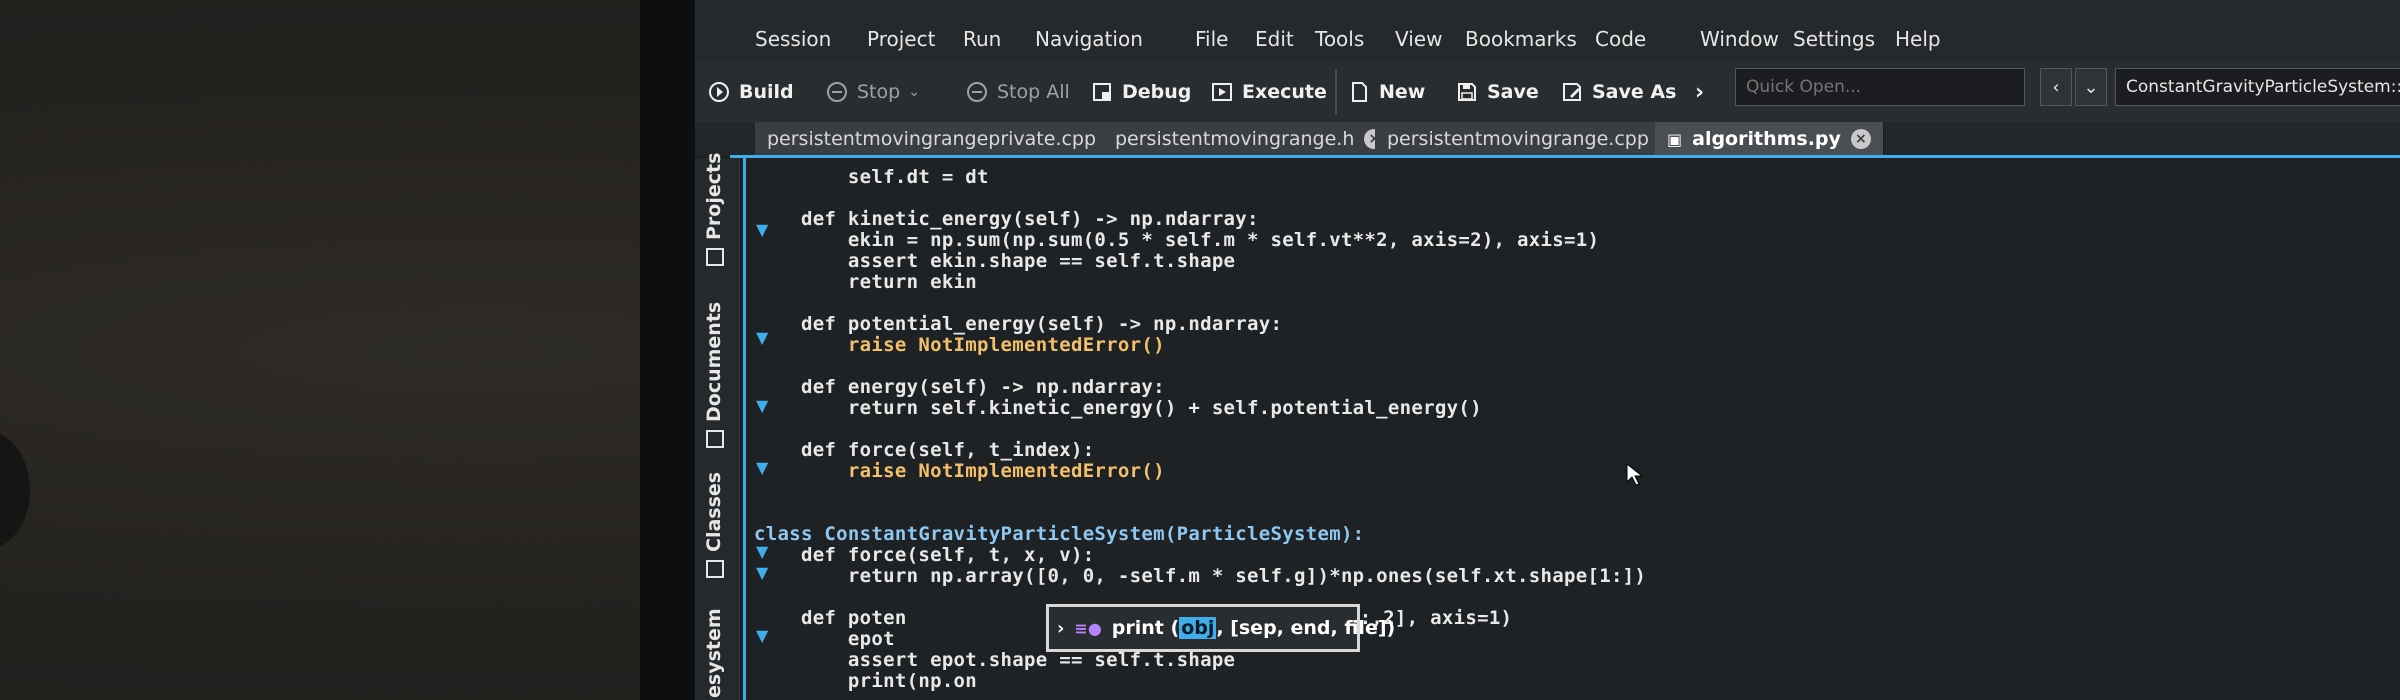  Describe the element at coordinates (982, 39) in the screenshot. I see `menu-run: Run` at that location.